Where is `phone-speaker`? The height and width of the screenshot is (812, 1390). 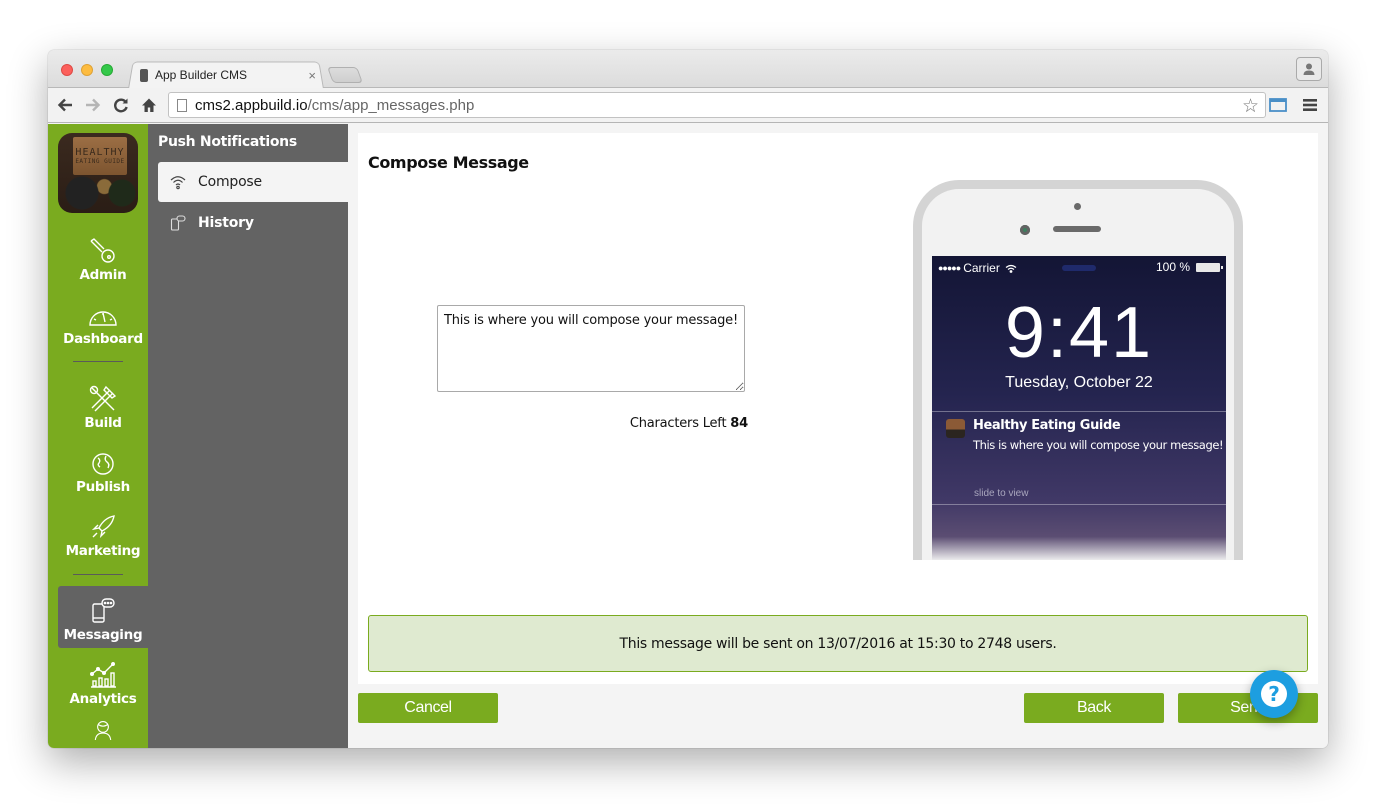
phone-speaker is located at coordinates (1077, 229).